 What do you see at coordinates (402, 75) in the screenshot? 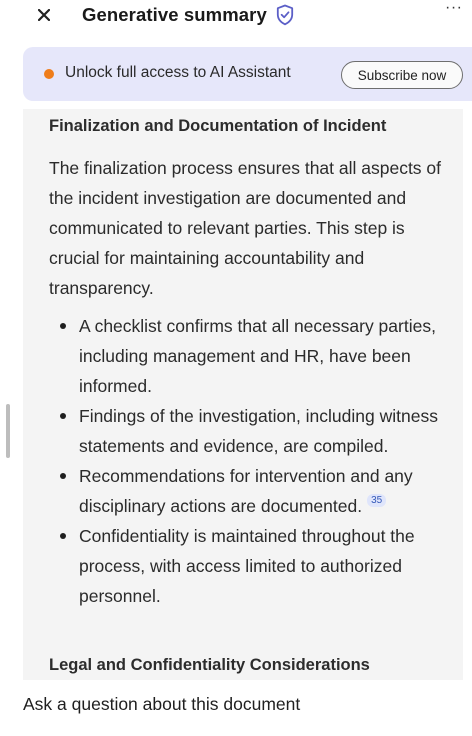
I see `subscribe-button: Subscribe now` at bounding box center [402, 75].